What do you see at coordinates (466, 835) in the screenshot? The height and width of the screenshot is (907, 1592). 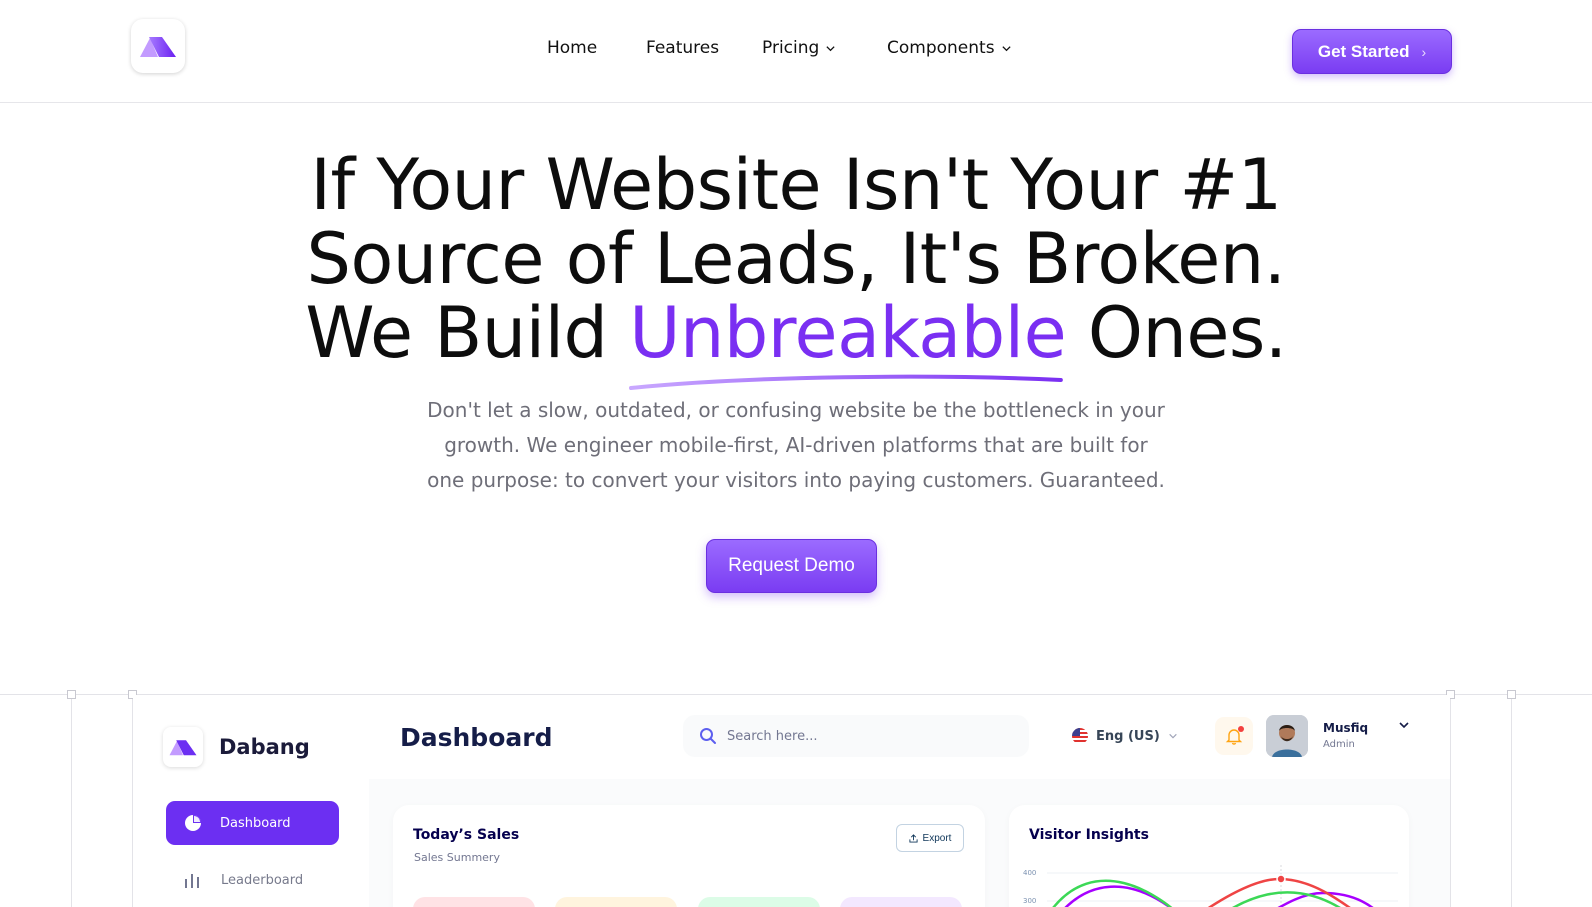 I see `card-title: Today’s Sales` at bounding box center [466, 835].